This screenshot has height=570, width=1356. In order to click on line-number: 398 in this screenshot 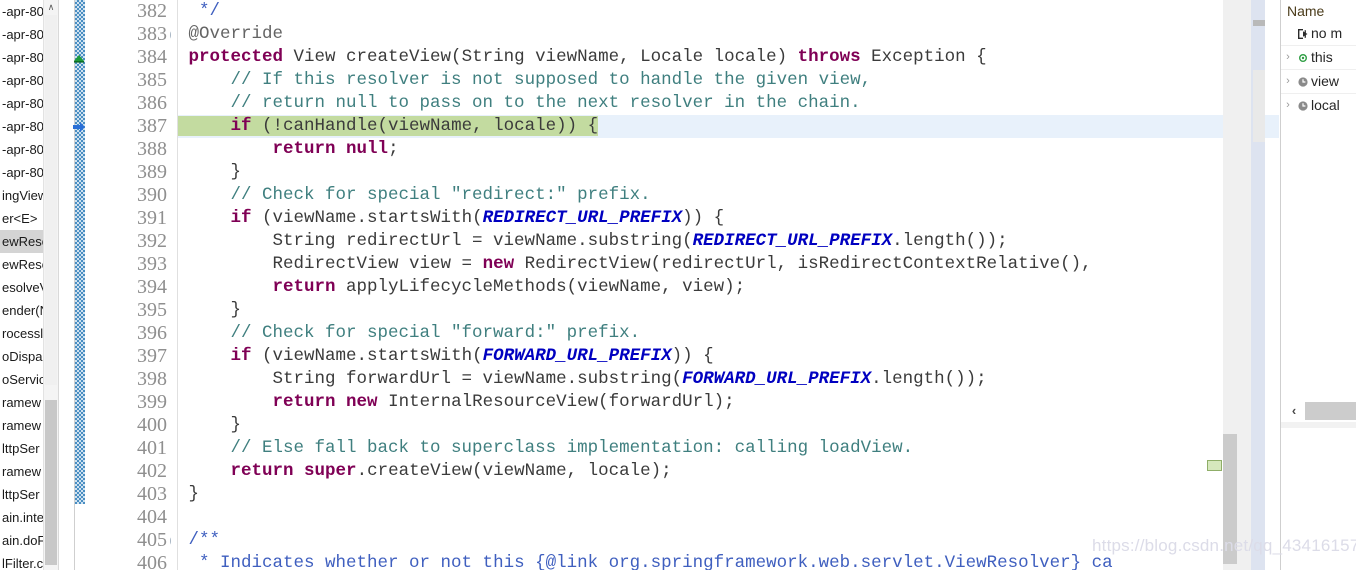, I will do `click(128, 379)`.